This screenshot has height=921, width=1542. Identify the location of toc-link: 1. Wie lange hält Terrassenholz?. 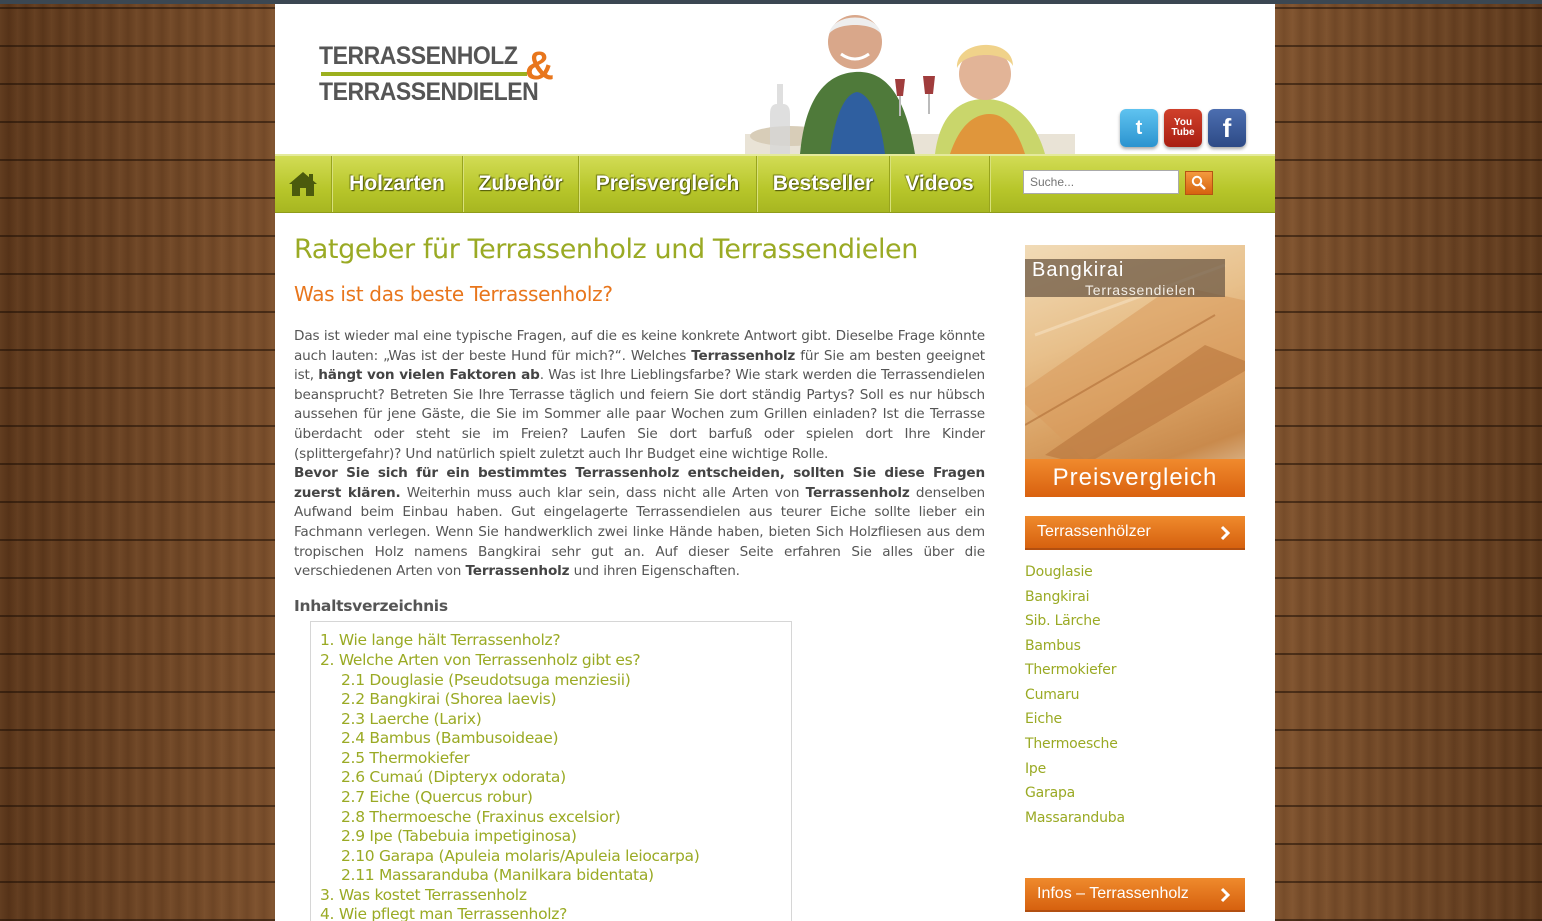
(440, 640).